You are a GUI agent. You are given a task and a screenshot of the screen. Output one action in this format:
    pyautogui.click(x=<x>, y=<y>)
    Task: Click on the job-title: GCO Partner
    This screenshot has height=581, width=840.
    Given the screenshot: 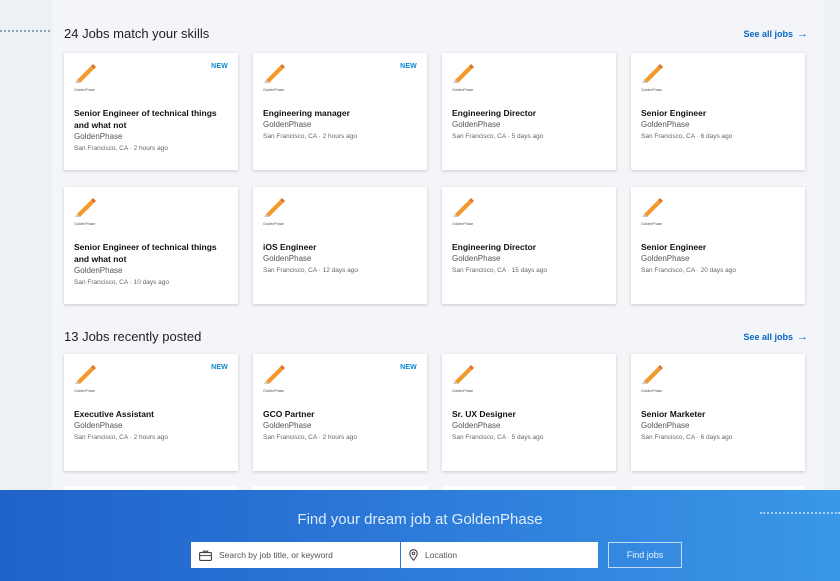 What is the action you would take?
    pyautogui.click(x=340, y=414)
    